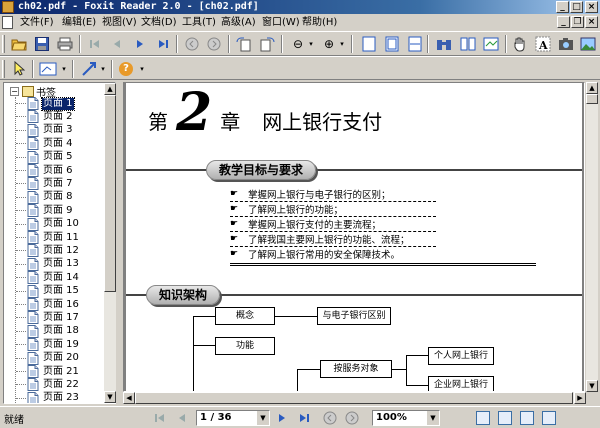 Image resolution: width=600 pixels, height=428 pixels. What do you see at coordinates (48, 345) in the screenshot?
I see `bookmark-item: 页面 19` at bounding box center [48, 345].